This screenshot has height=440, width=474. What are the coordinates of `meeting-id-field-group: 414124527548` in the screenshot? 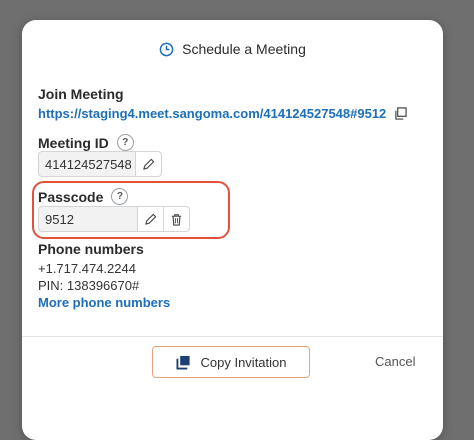 It's located at (100, 164).